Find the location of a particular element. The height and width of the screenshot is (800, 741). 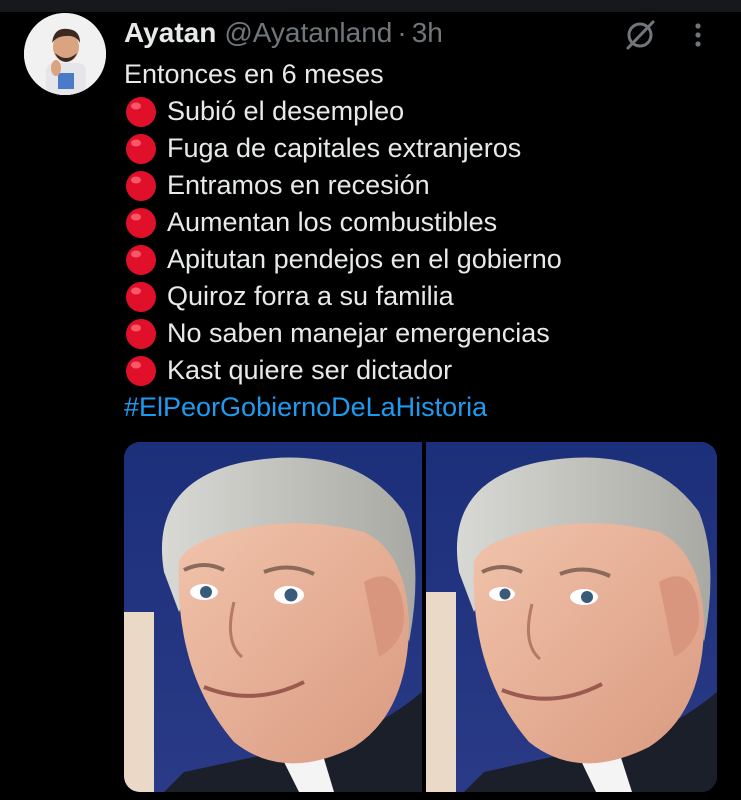

tweet-header: Ayatan @Ayatanland · 3h is located at coordinates (283, 33).